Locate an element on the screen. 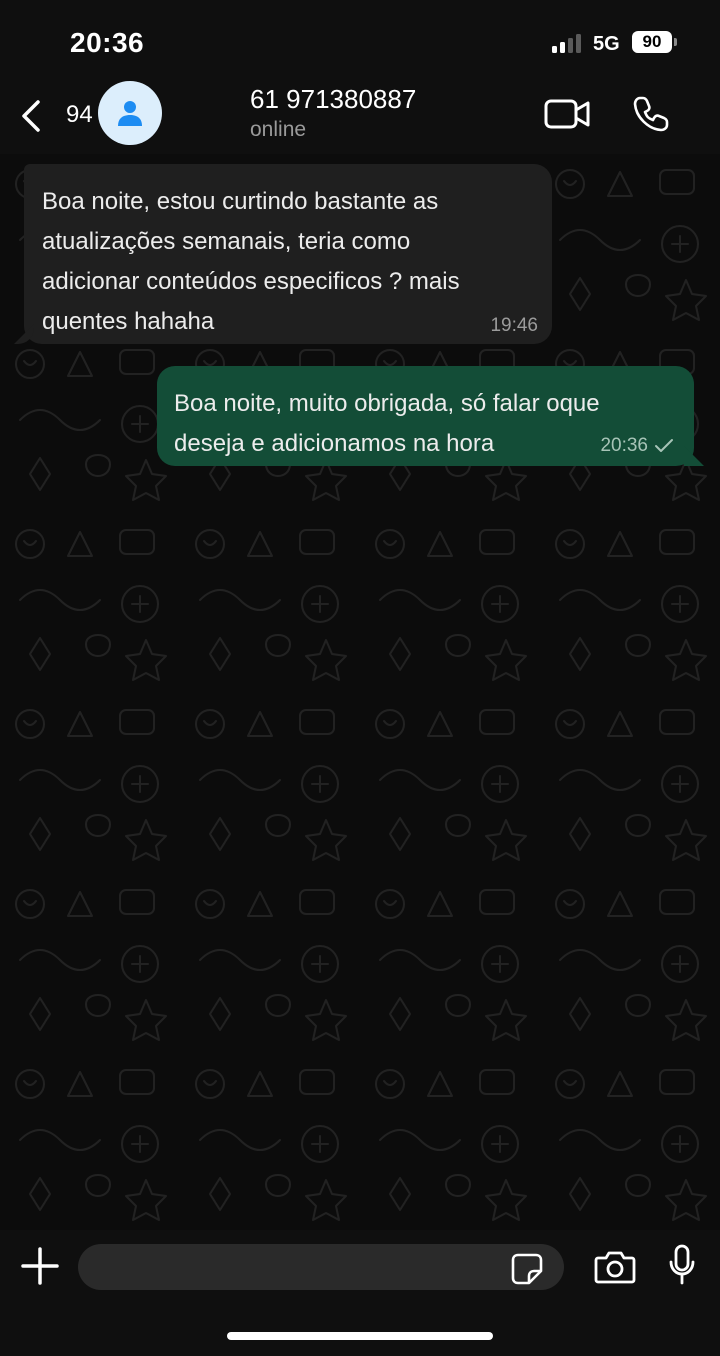 This screenshot has height=1356, width=720. voice-call-button is located at coordinates (651, 114).